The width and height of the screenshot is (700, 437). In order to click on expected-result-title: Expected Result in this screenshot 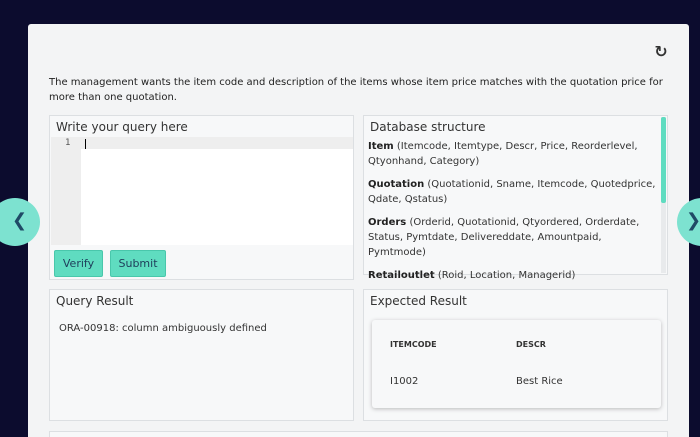, I will do `click(418, 301)`.